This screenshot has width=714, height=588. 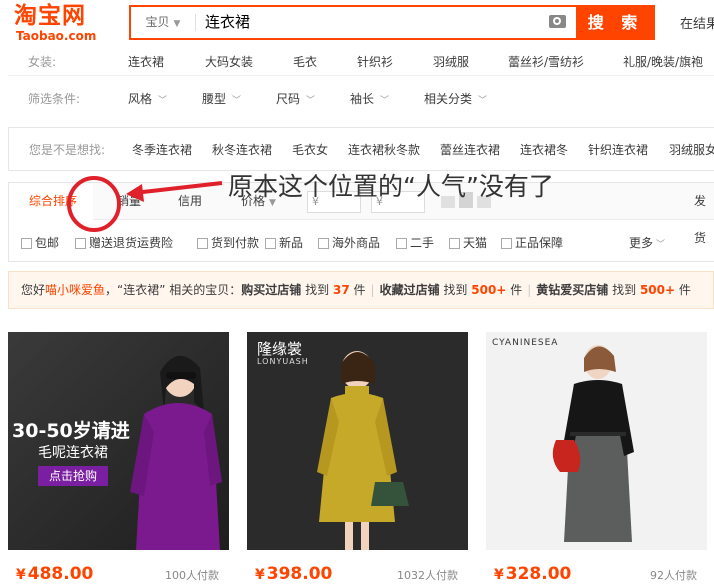 I want to click on filter-checkbox-label: 正品保障, so click(x=539, y=243).